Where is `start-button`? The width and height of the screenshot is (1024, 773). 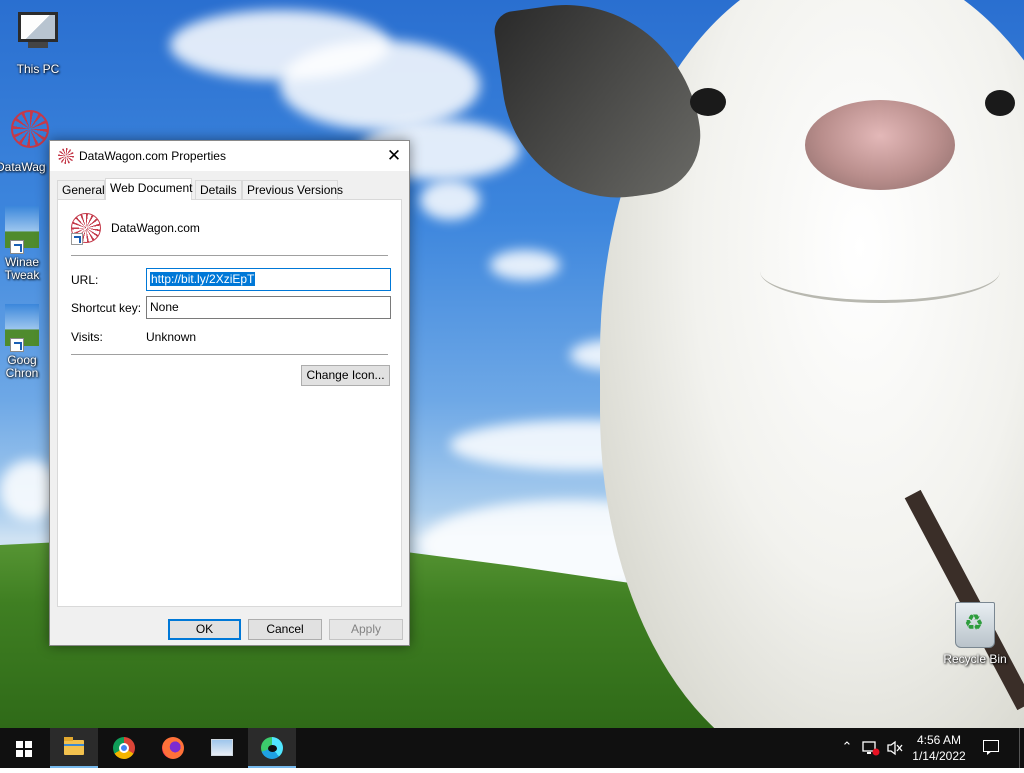
start-button is located at coordinates (24, 748).